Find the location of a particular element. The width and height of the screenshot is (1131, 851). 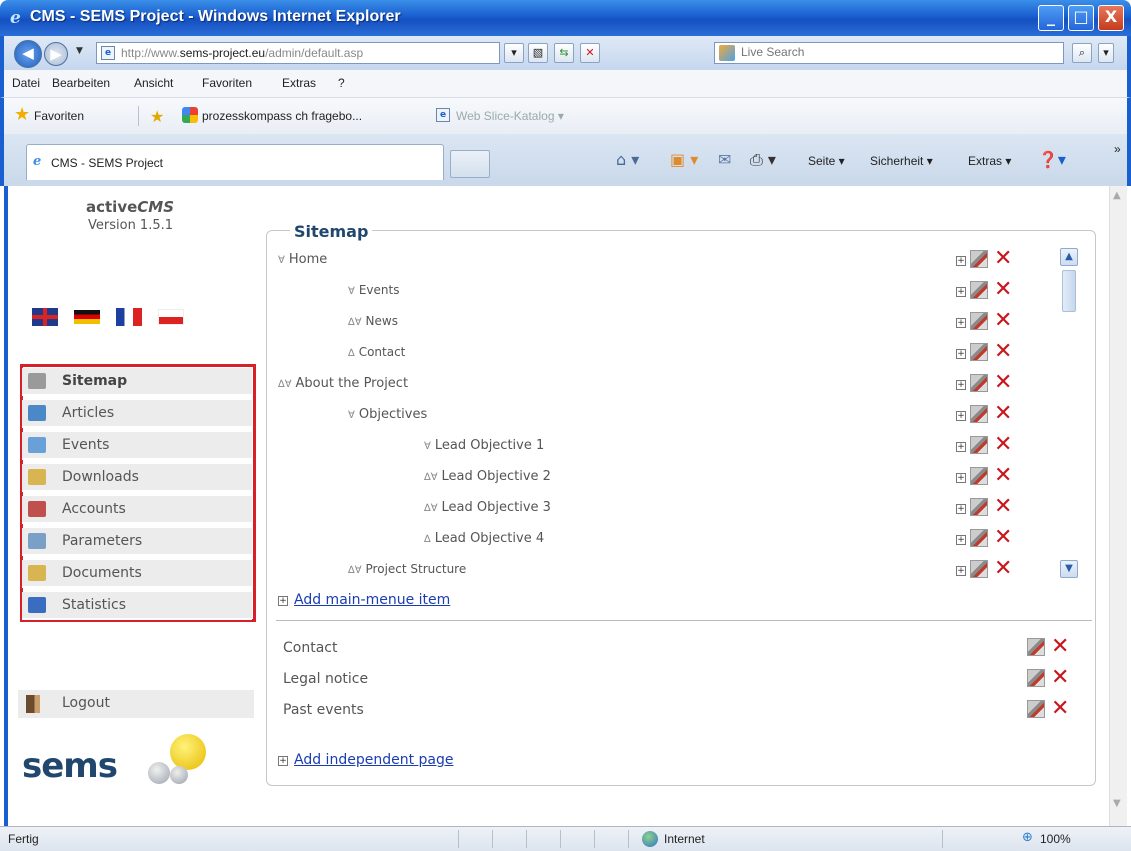

print-icon: ⎙ ▾ is located at coordinates (763, 160).